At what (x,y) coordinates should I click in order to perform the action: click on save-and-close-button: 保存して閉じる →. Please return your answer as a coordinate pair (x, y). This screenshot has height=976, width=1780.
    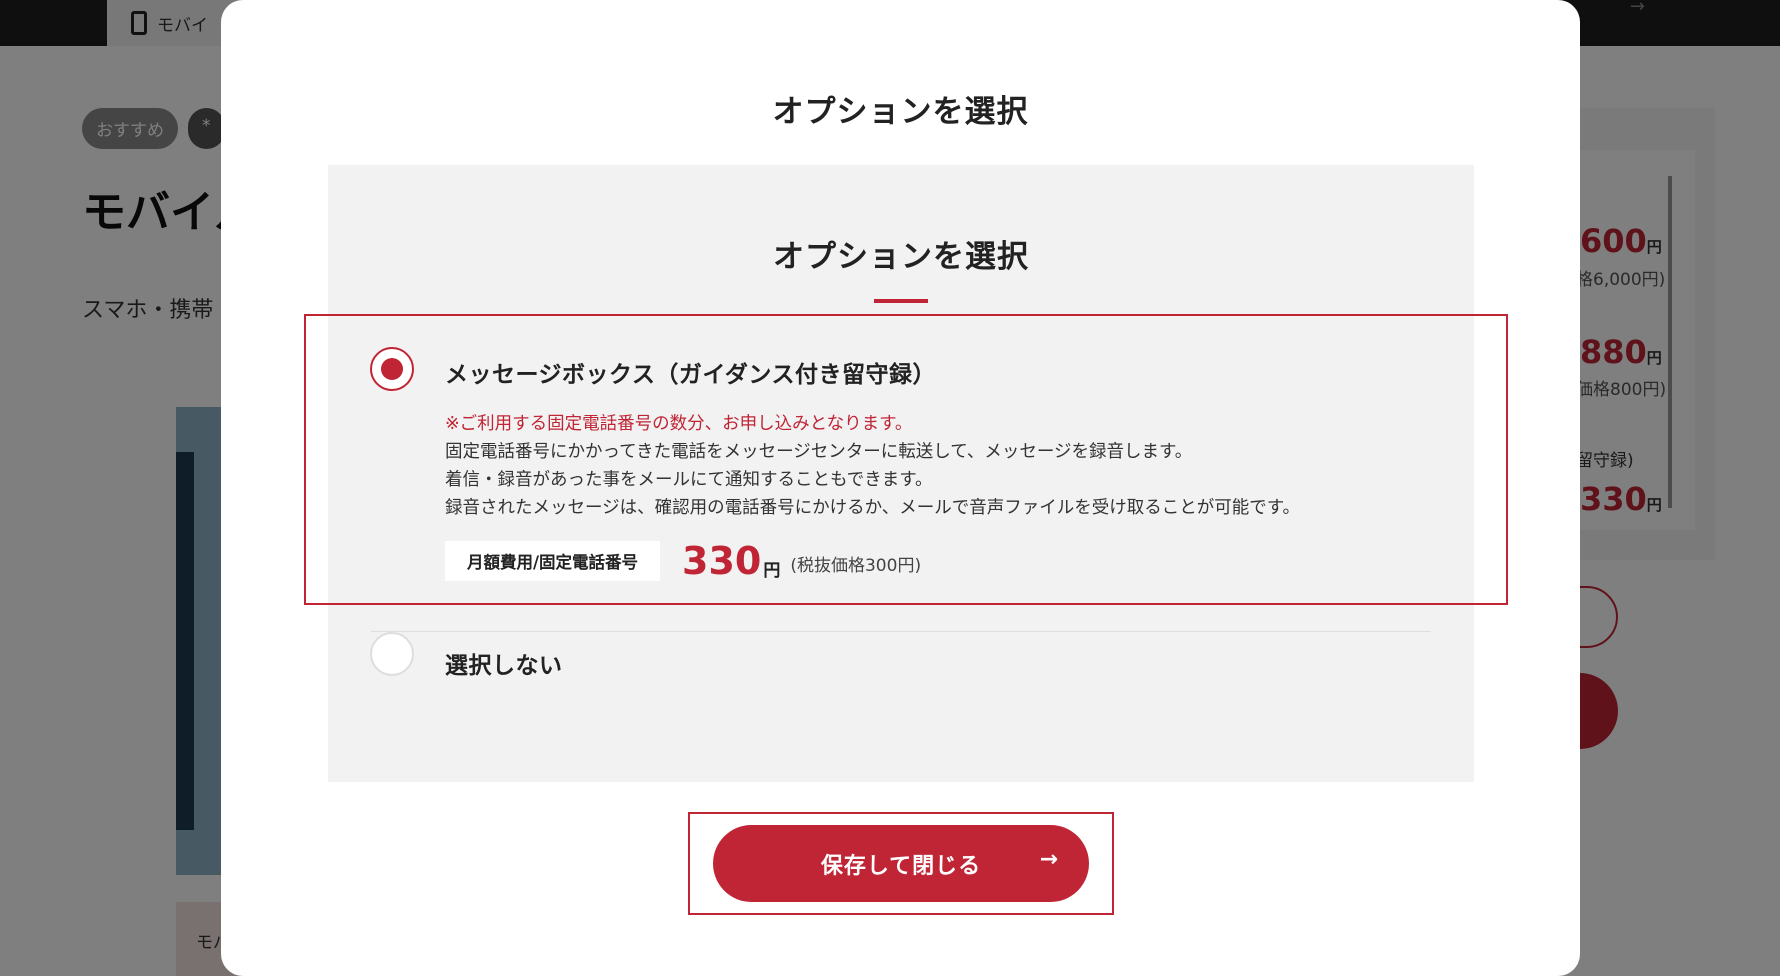
    Looking at the image, I should click on (901, 863).